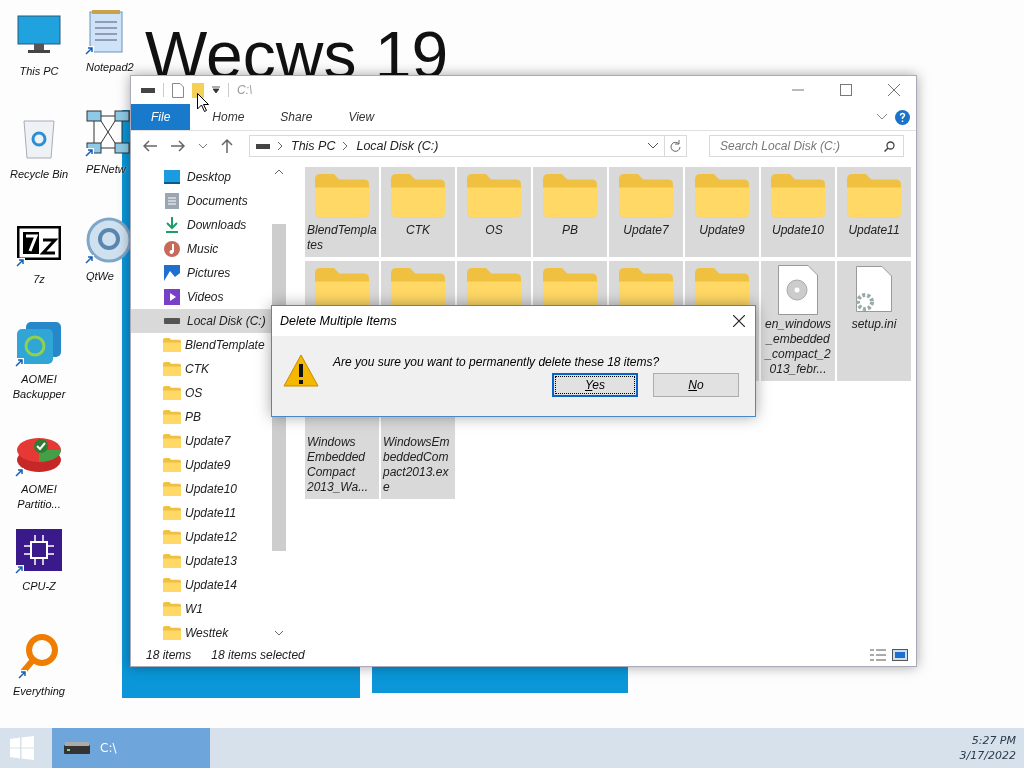 The width and height of the screenshot is (1024, 768). Describe the element at coordinates (39, 664) in the screenshot. I see `desktop-shortcut: Everything` at that location.